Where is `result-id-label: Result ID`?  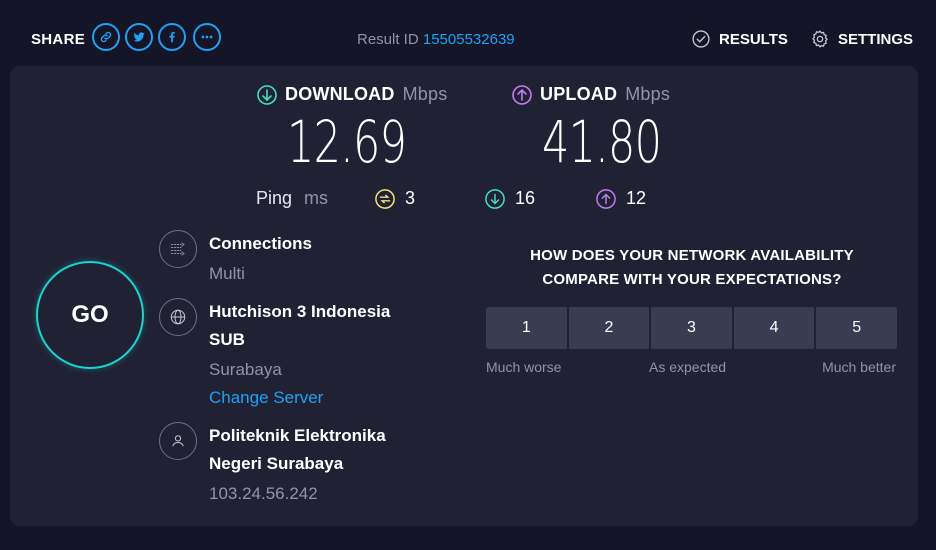
result-id-label: Result ID is located at coordinates (388, 39).